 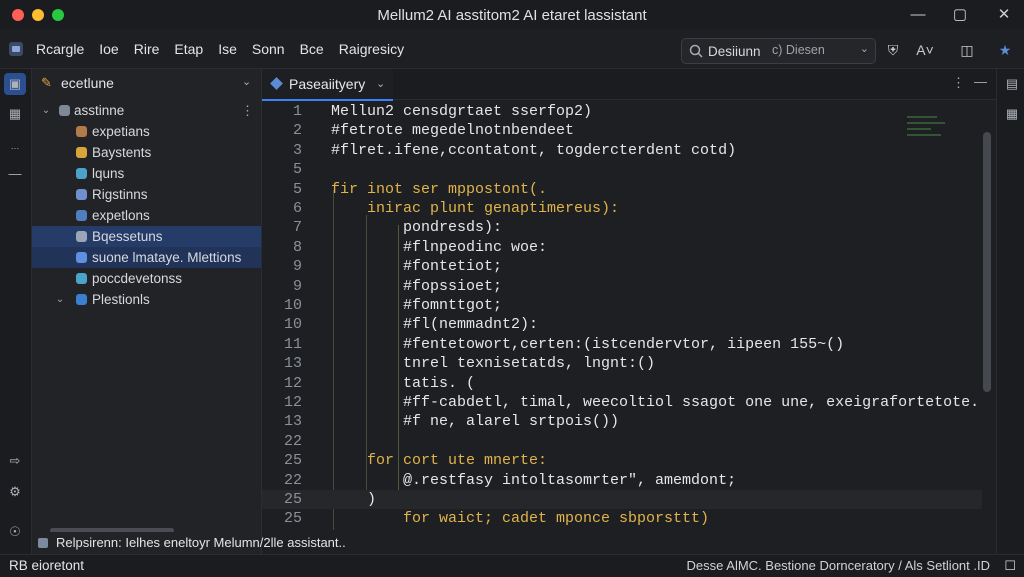 What do you see at coordinates (453, 131) in the screenshot?
I see `line-text: #fetrote megedelnotnbendeet` at bounding box center [453, 131].